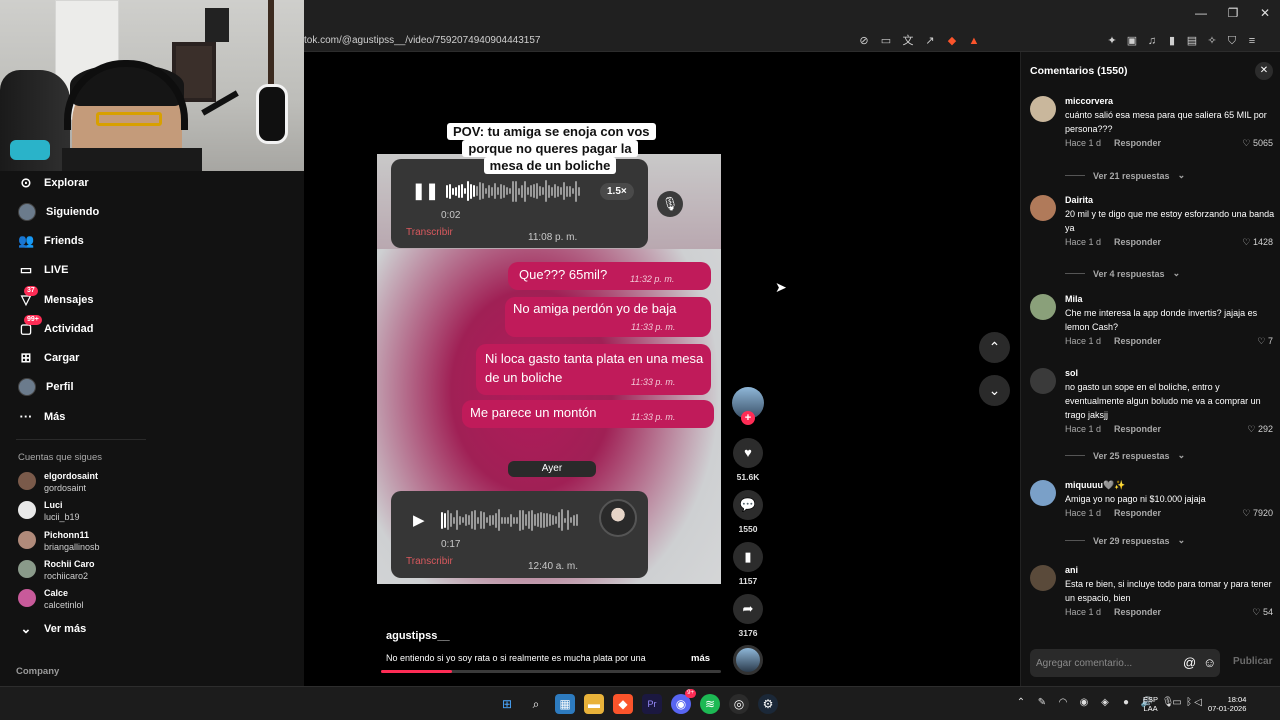 The image size is (1280, 720). Describe the element at coordinates (739, 704) in the screenshot. I see `obs-icon: ◎` at that location.